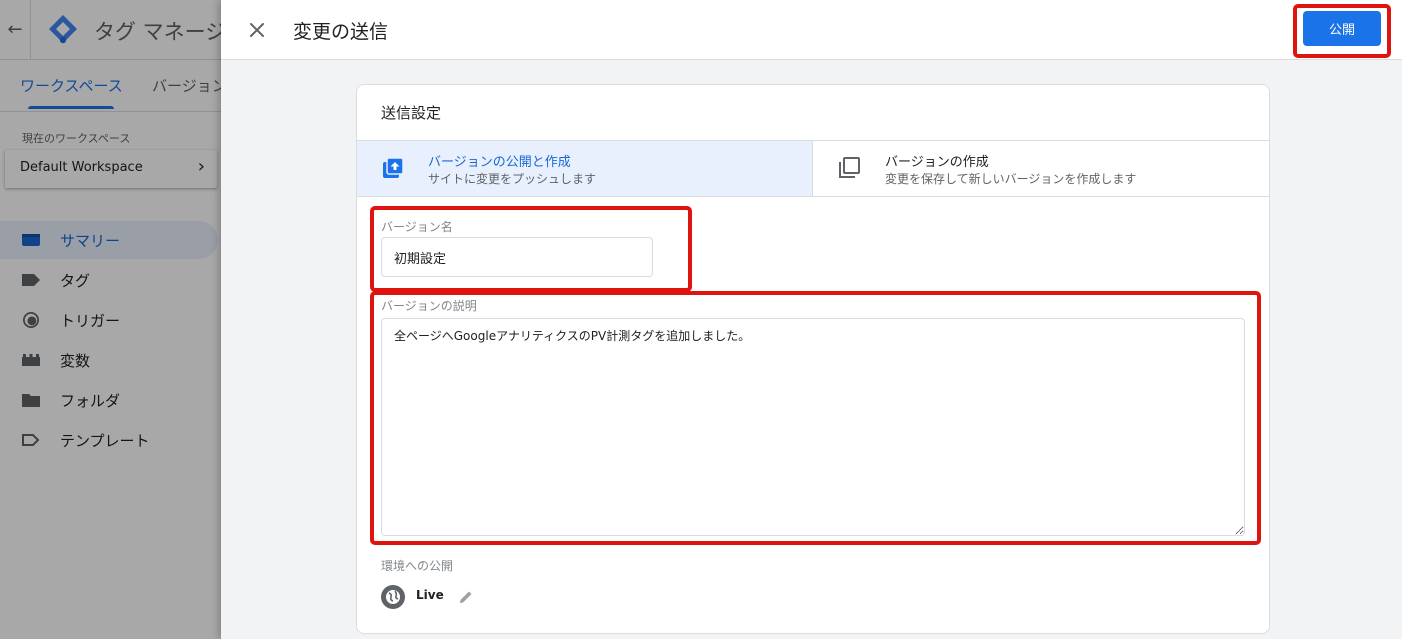 The width and height of the screenshot is (1402, 639). I want to click on environment-row: Live, so click(441, 597).